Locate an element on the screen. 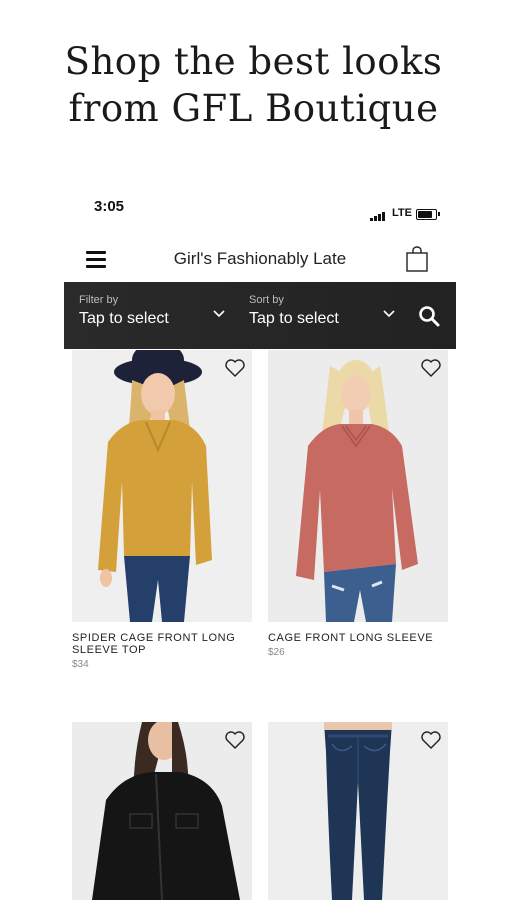 This screenshot has width=507, height=900. product-name: CAGE FRONT LONG SLEEVE is located at coordinates (358, 638).